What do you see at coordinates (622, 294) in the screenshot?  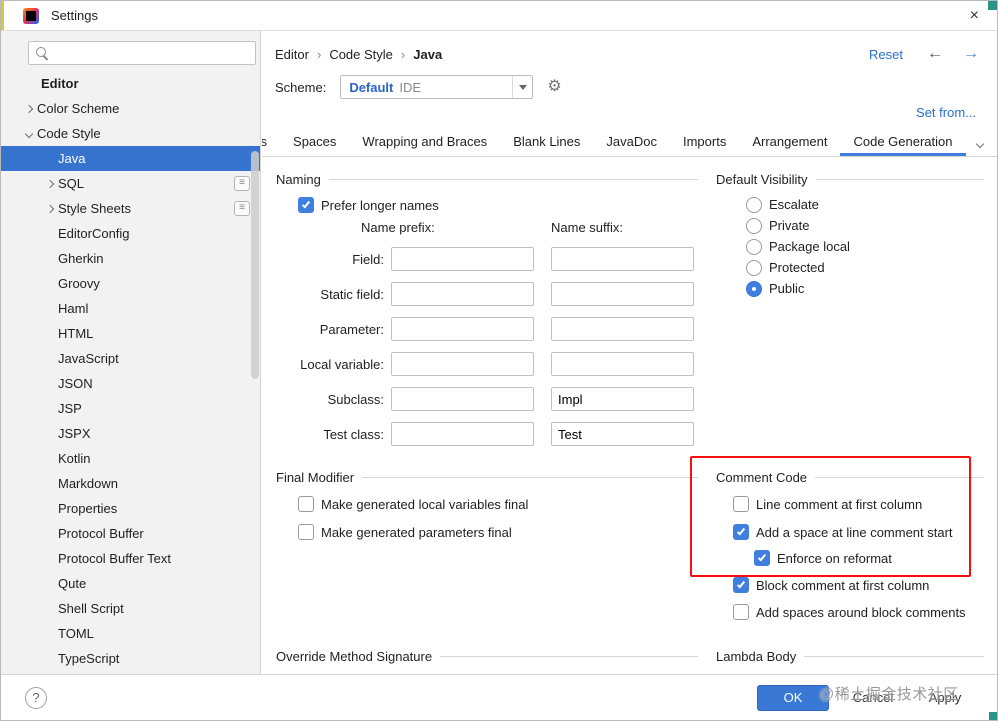 I see `static-field-suffix-input` at bounding box center [622, 294].